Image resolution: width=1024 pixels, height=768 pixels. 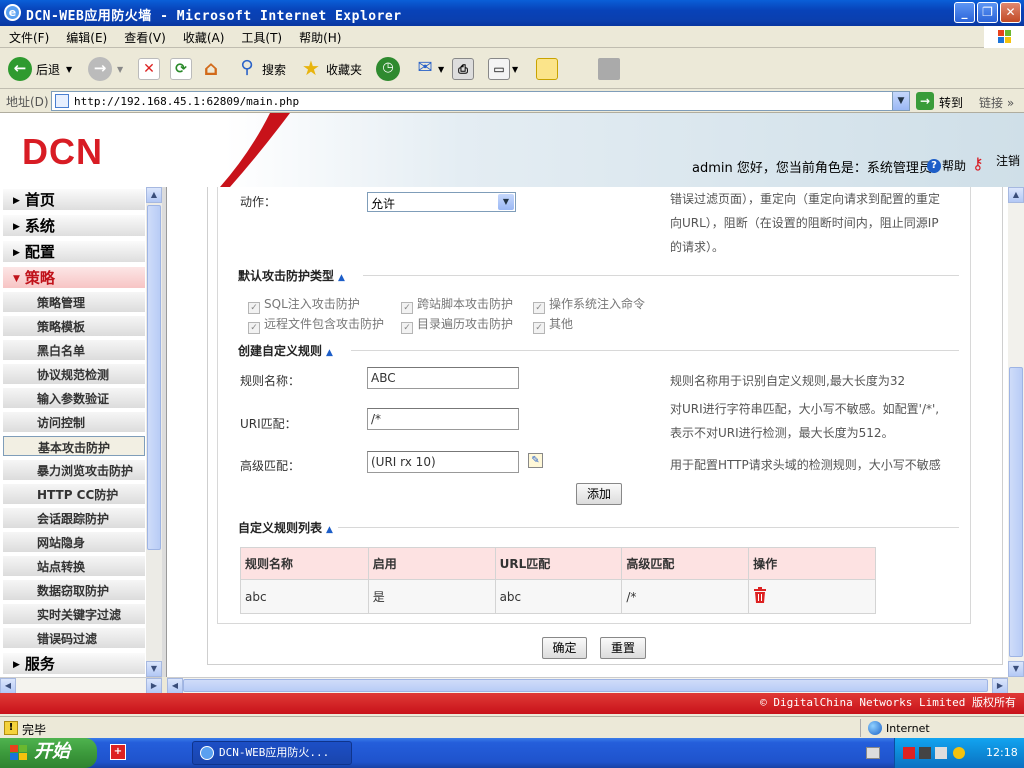 I want to click on default-section-title: 默认攻击防护类型 ▲, so click(x=291, y=275).